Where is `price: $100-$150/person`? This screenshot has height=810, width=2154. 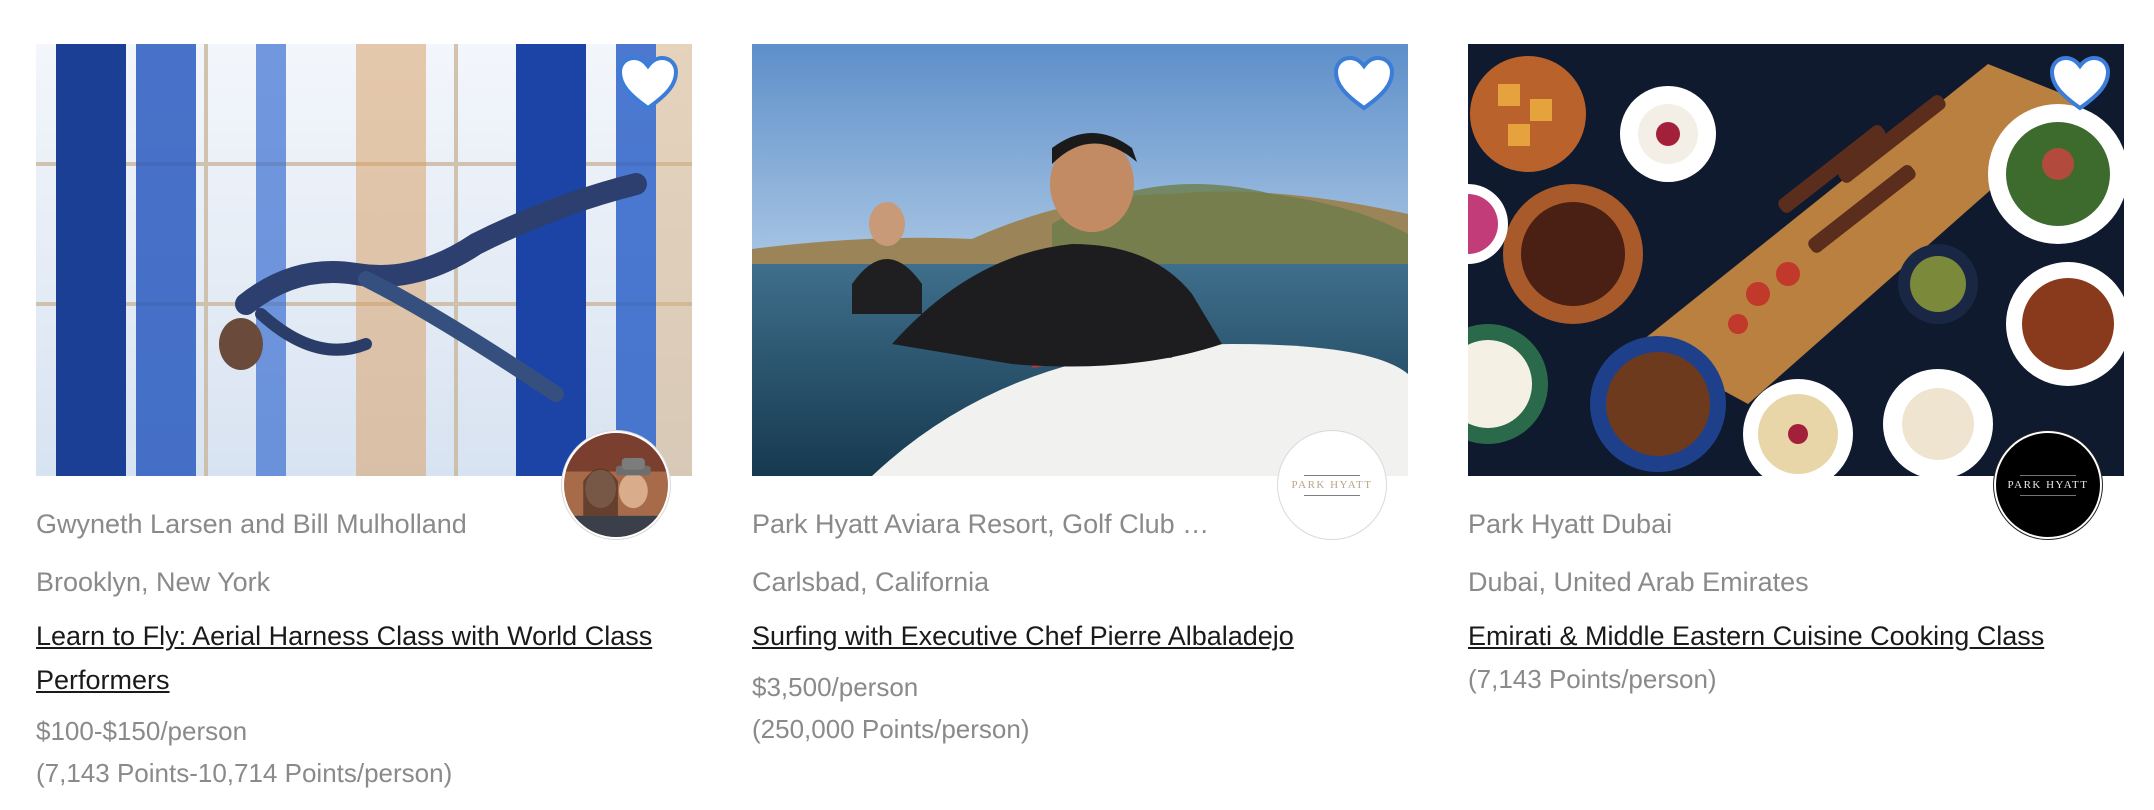
price: $100-$150/person is located at coordinates (142, 731).